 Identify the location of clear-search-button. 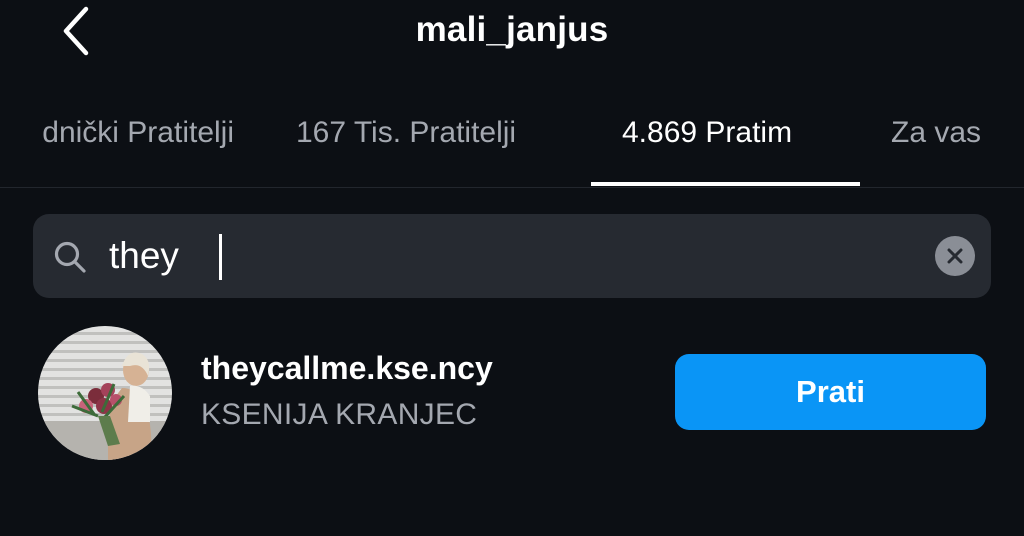
(955, 256).